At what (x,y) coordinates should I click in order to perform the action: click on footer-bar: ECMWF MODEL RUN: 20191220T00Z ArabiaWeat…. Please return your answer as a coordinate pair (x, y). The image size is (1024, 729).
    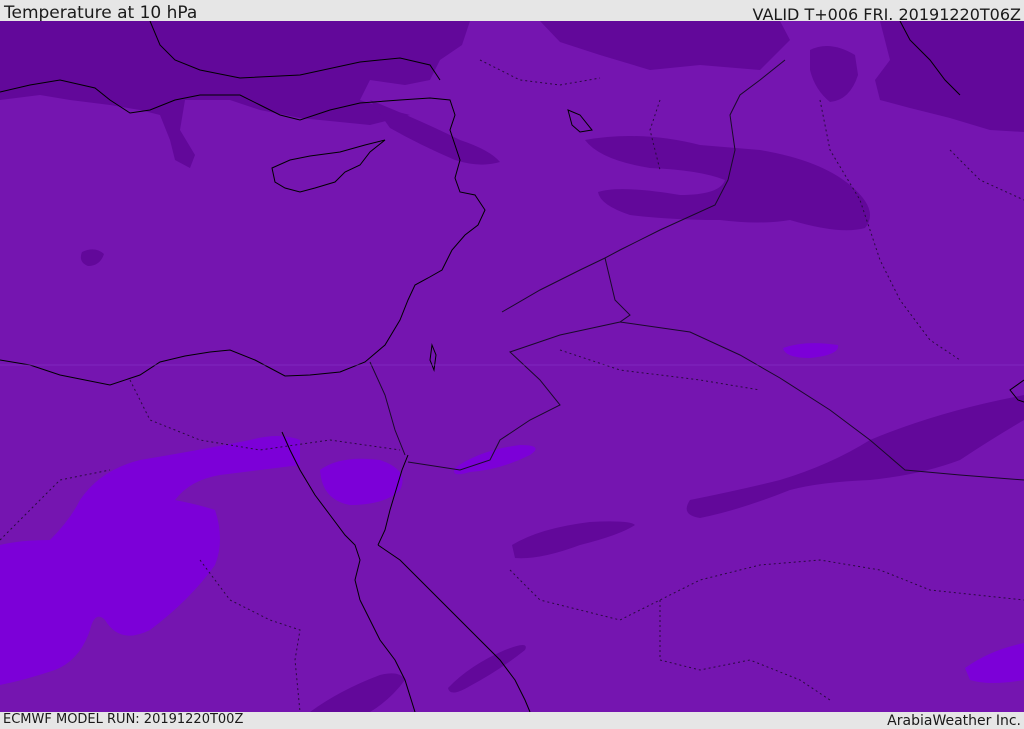
    Looking at the image, I should click on (512, 720).